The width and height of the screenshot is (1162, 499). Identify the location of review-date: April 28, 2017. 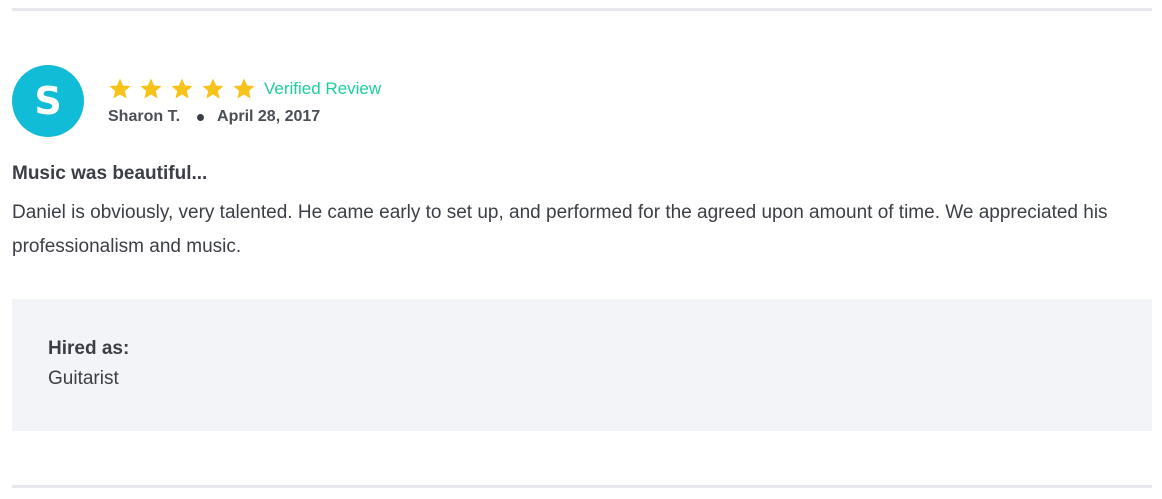
(269, 116).